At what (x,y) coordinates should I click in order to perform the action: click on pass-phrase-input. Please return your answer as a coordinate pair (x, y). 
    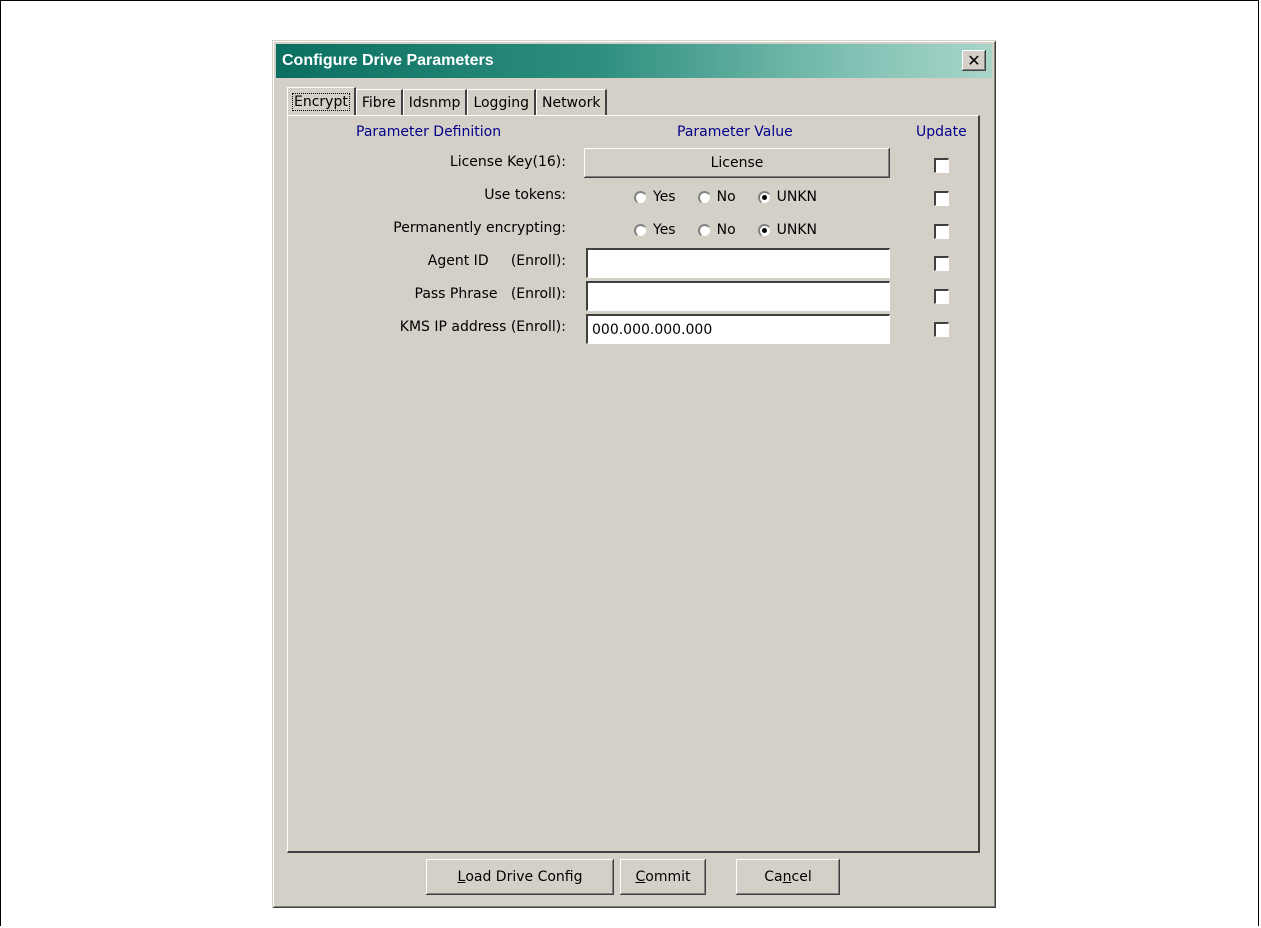
    Looking at the image, I should click on (738, 296).